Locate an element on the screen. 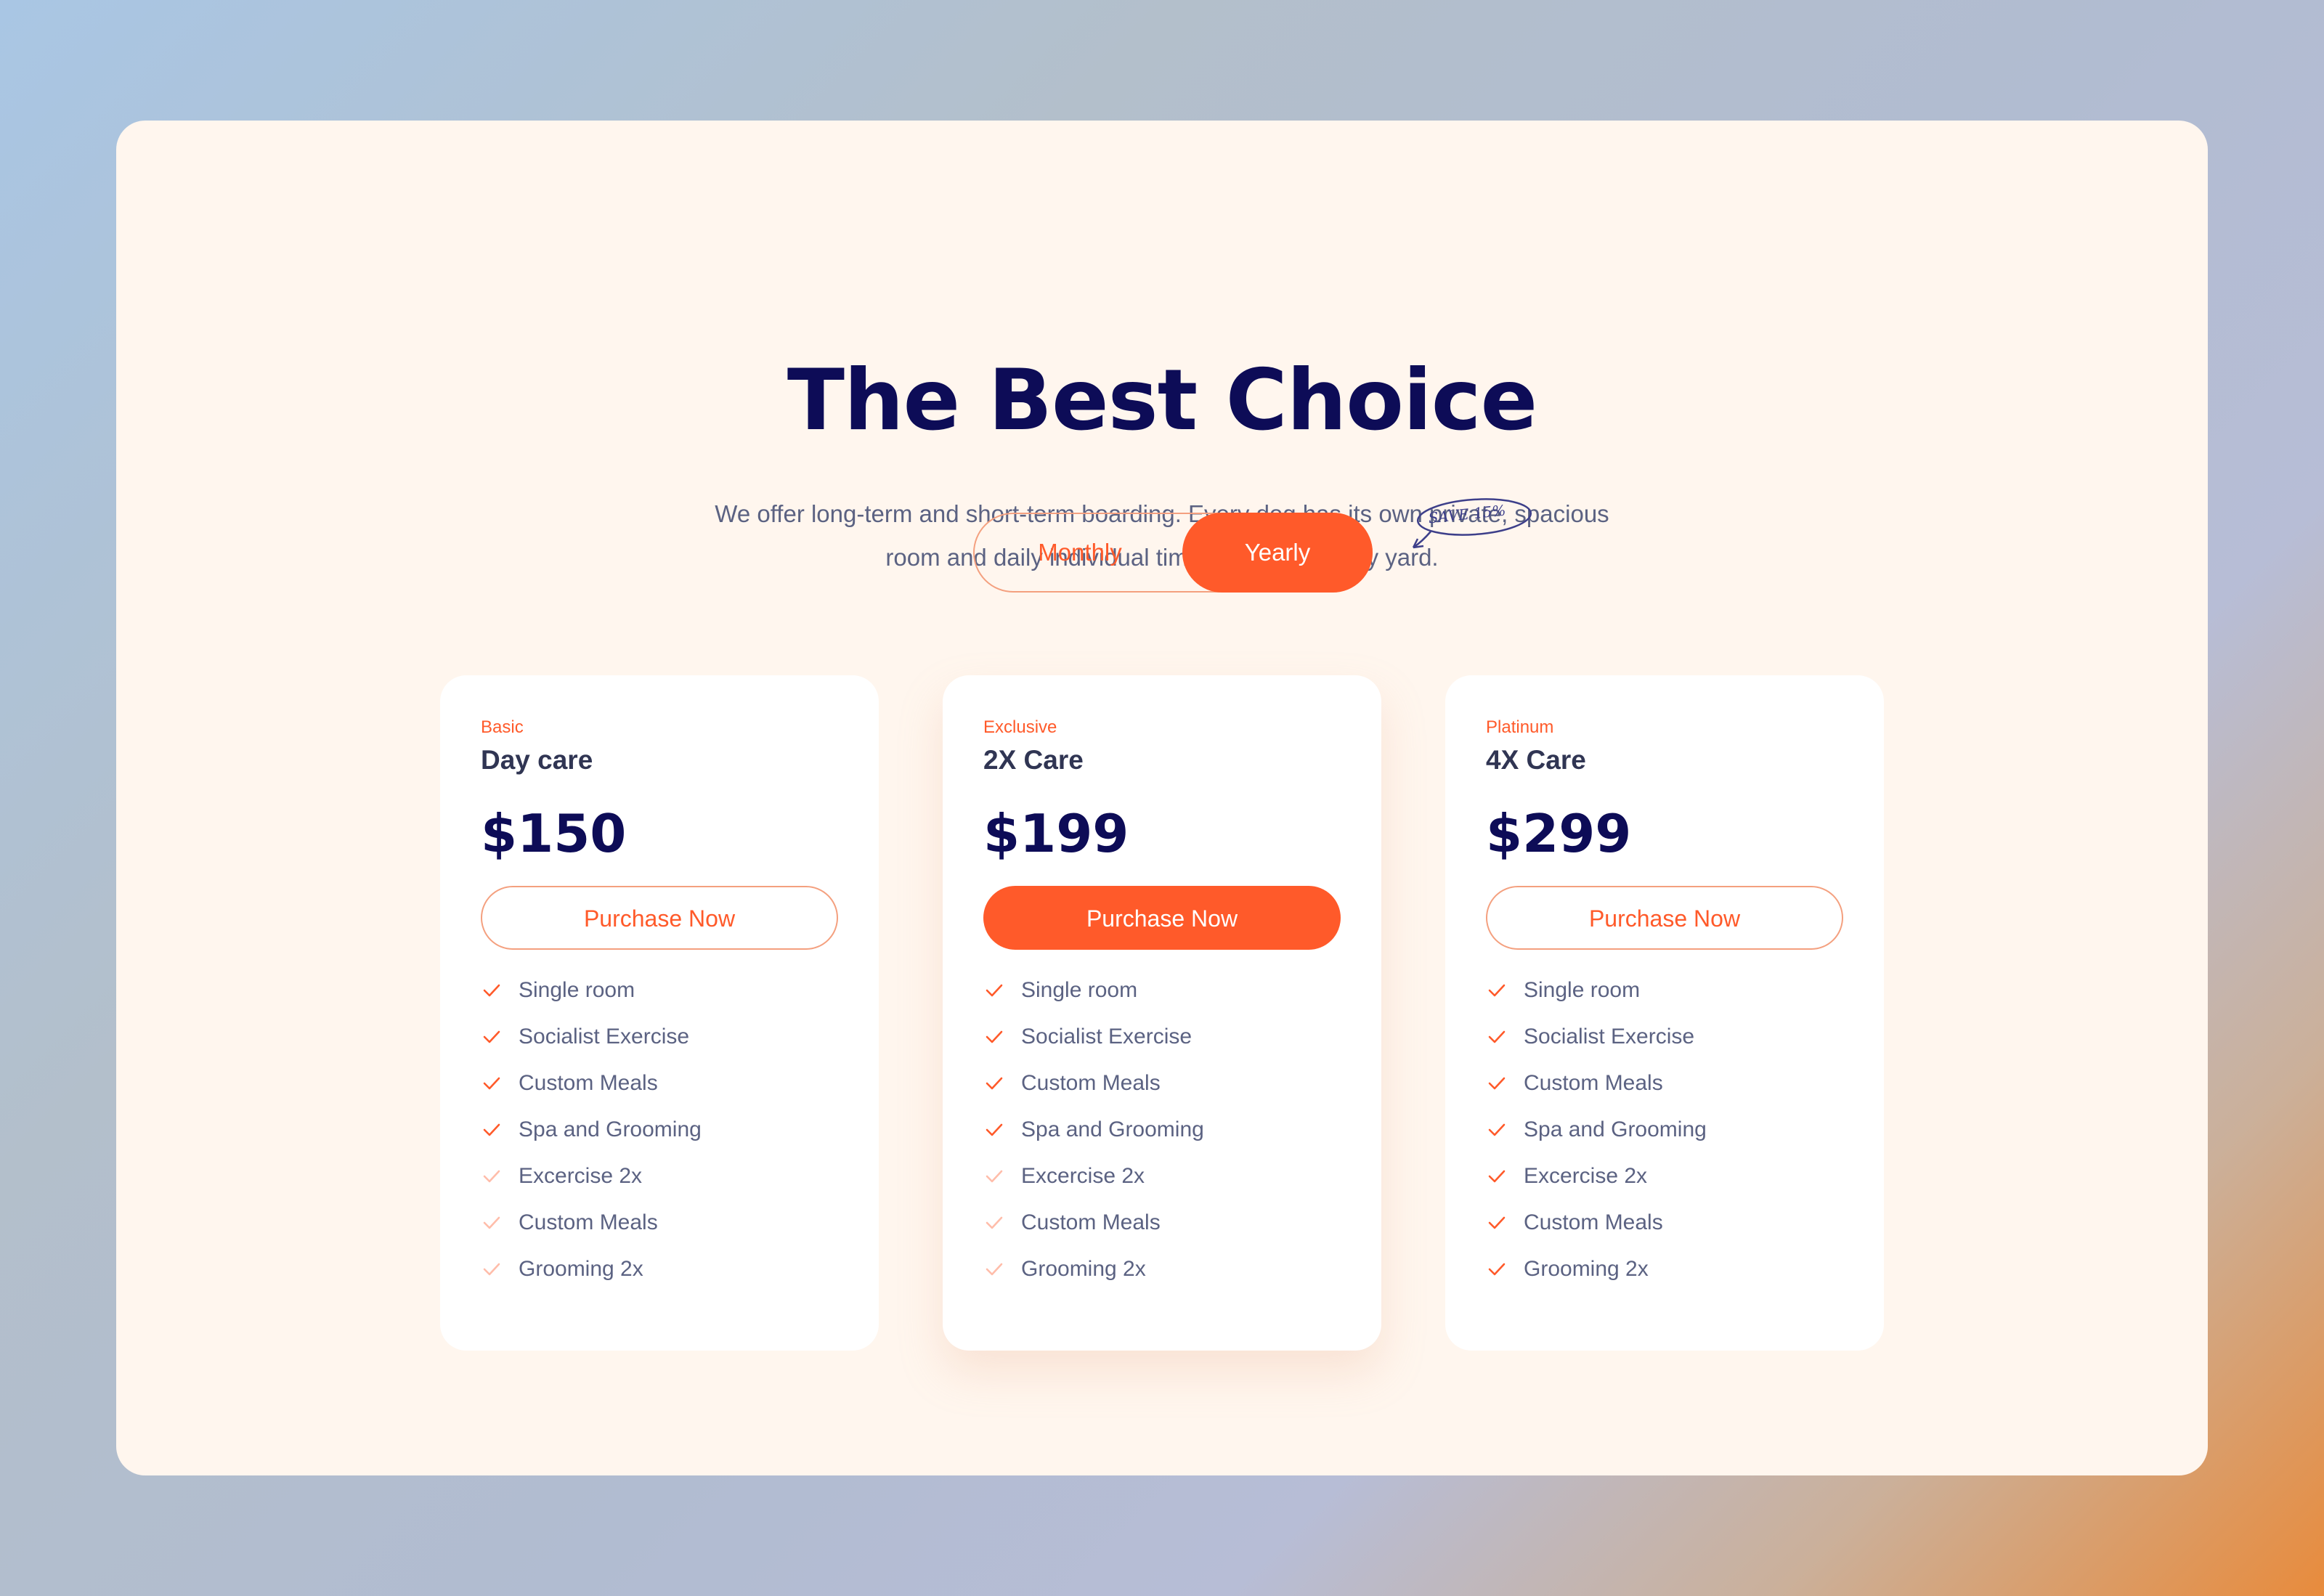 This screenshot has height=1596, width=2324. plan-name: 4X Care is located at coordinates (1536, 760).